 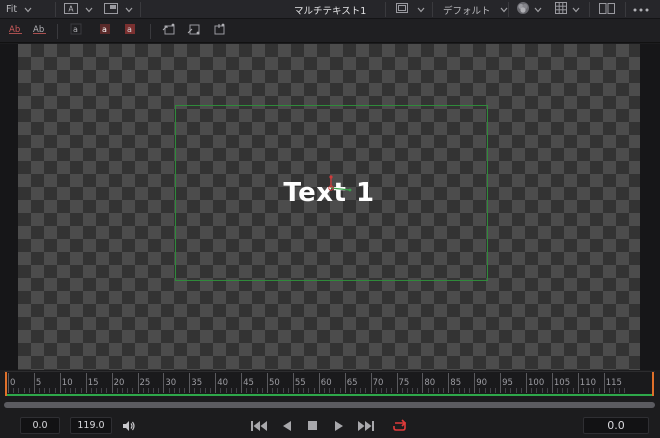 I want to click on ruler-label: 65, so click(x=352, y=383).